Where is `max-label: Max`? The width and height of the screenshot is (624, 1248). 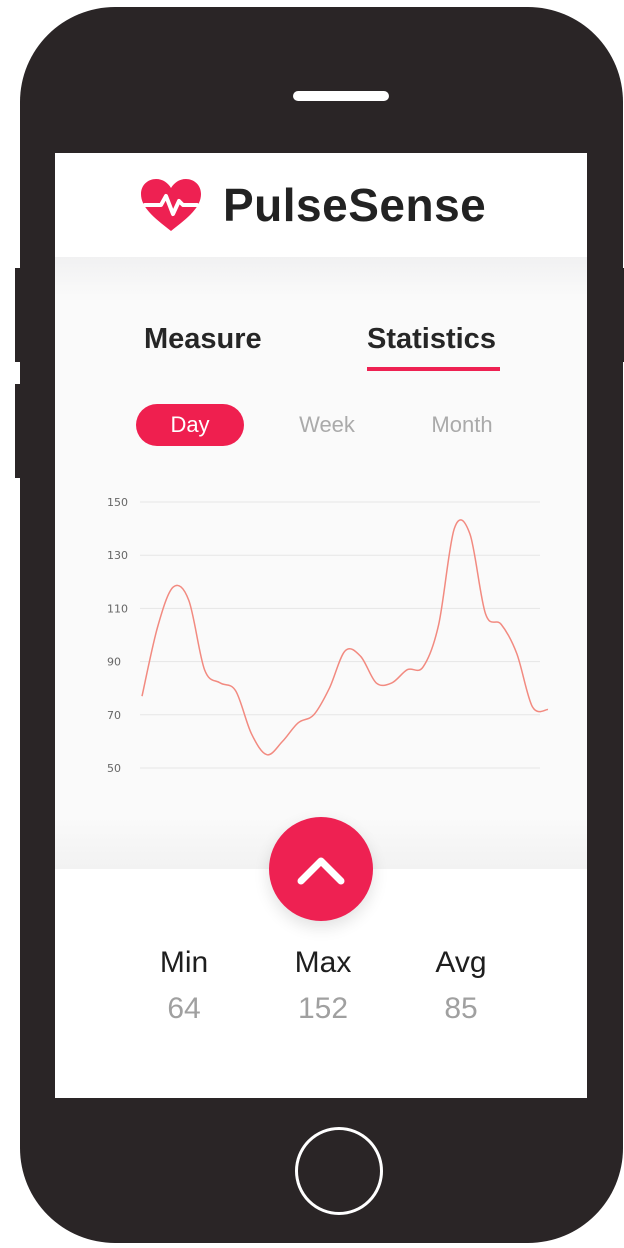
max-label: Max is located at coordinates (323, 962).